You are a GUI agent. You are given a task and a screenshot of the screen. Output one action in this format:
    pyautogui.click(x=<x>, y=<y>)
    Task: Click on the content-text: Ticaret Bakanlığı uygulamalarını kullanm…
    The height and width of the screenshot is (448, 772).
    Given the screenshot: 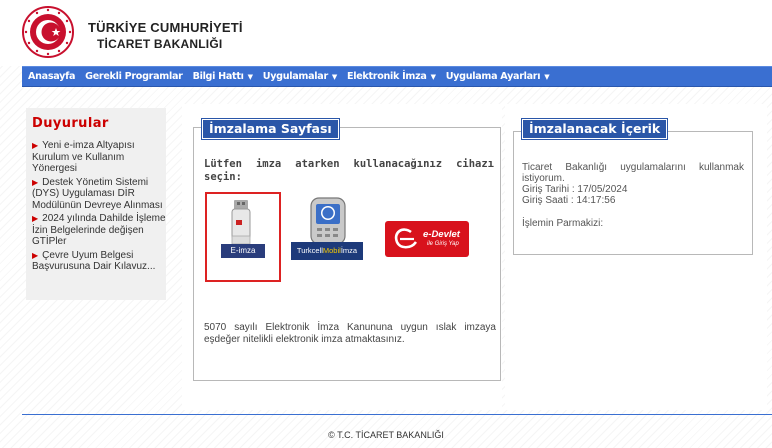 What is the action you would take?
    pyautogui.click(x=633, y=195)
    